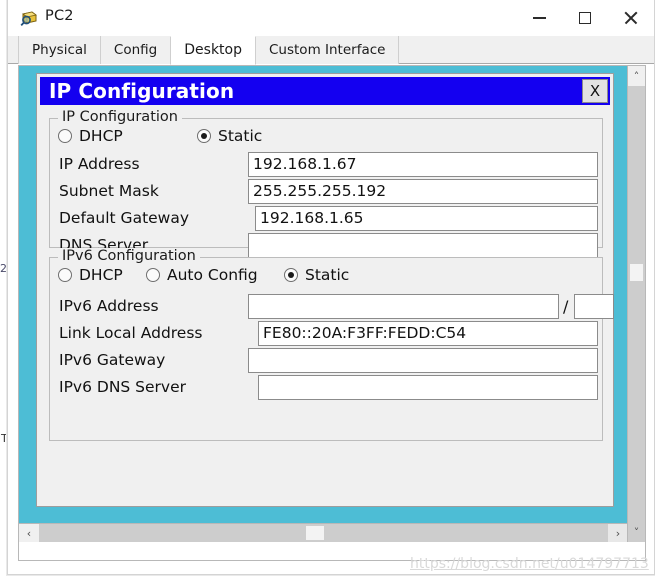 This screenshot has width=655, height=584. I want to click on maximize-icon, so click(585, 18).